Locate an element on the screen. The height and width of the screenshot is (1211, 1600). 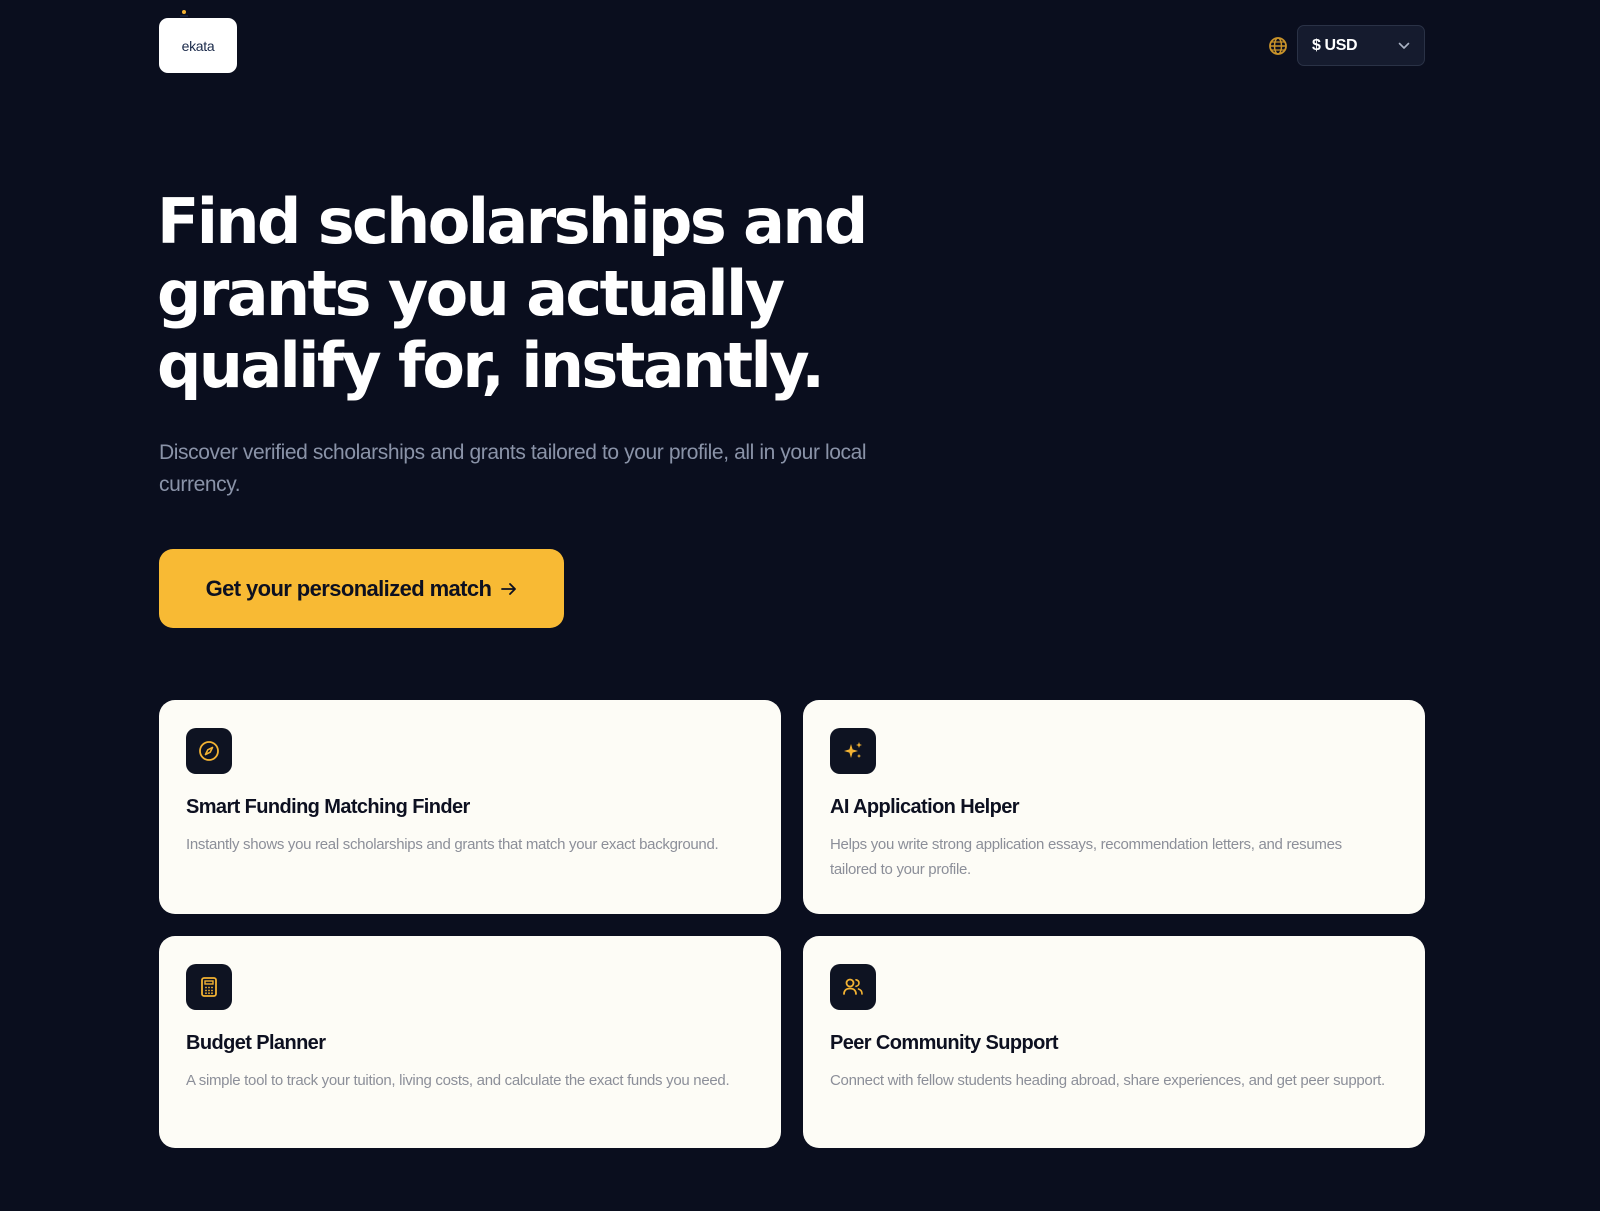
compass-icon is located at coordinates (209, 751).